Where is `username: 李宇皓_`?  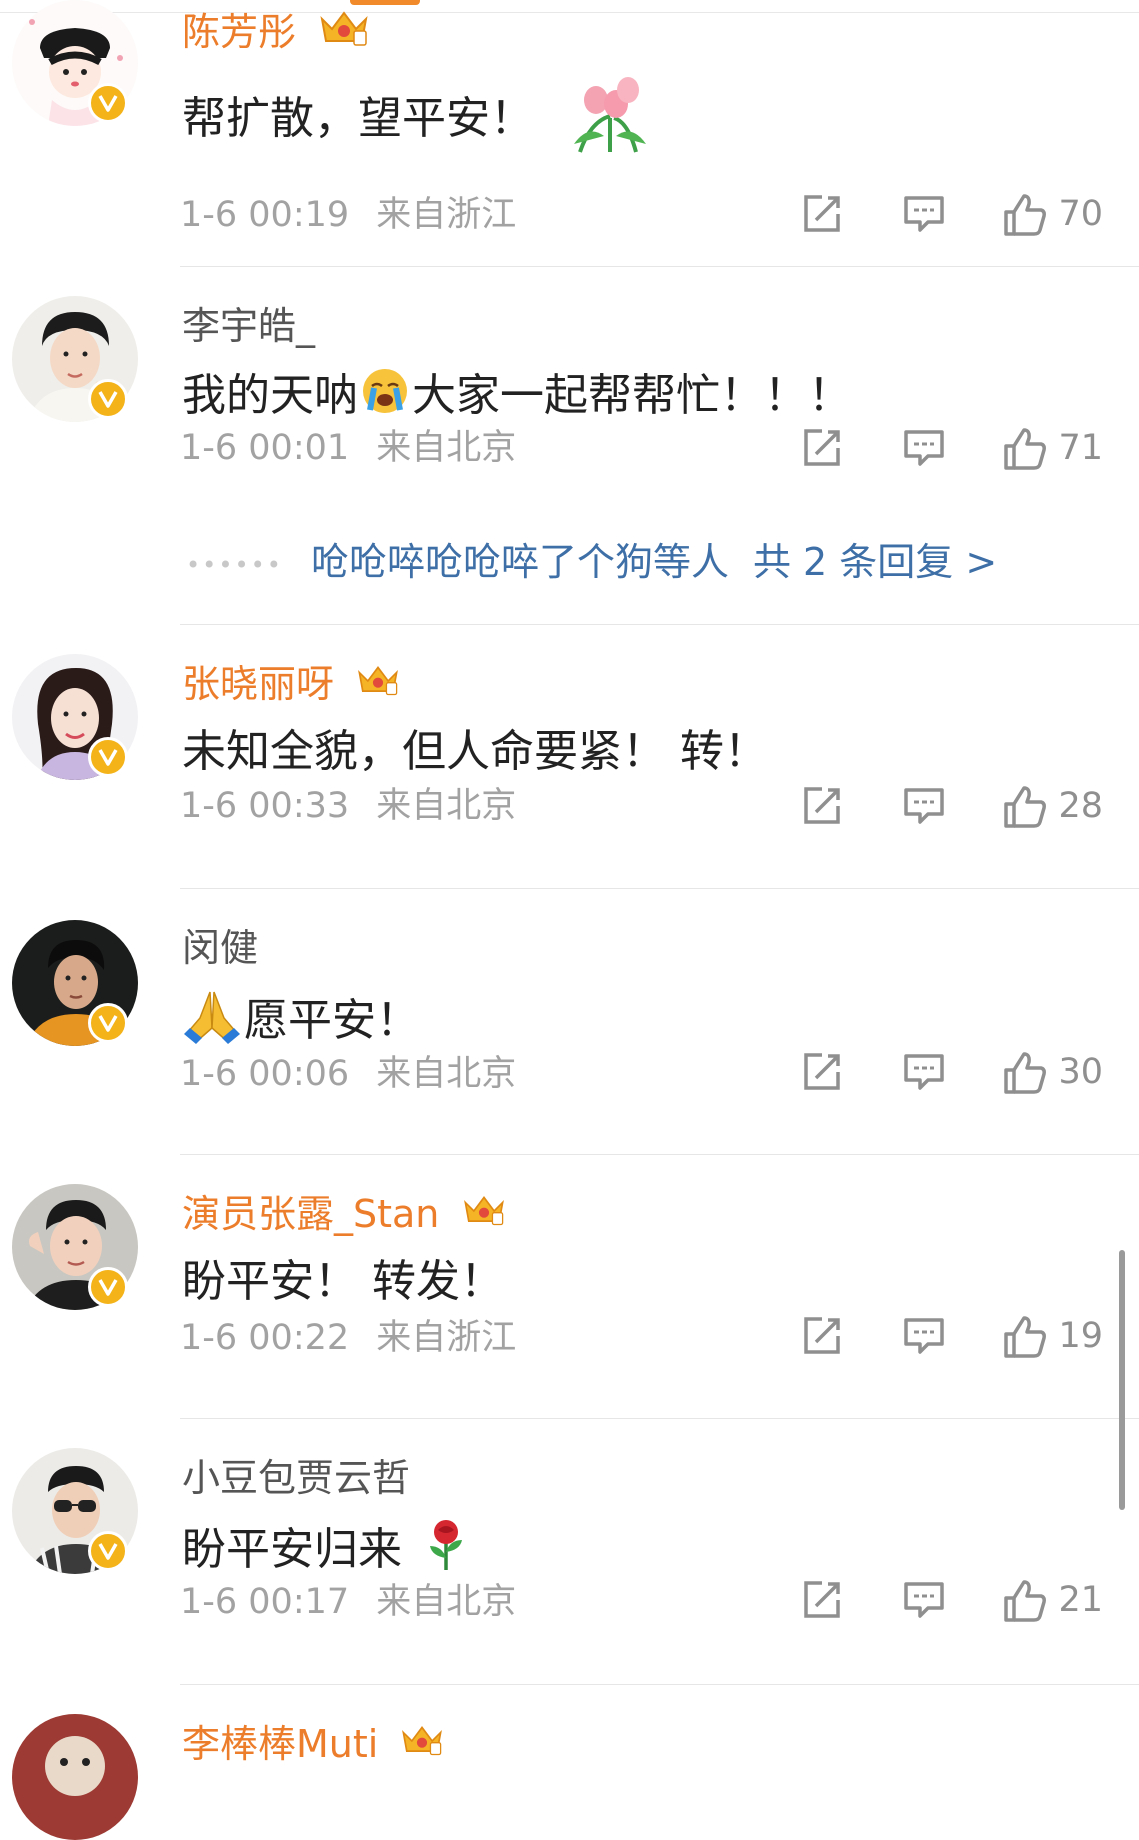
username: 李宇皓_ is located at coordinates (248, 326).